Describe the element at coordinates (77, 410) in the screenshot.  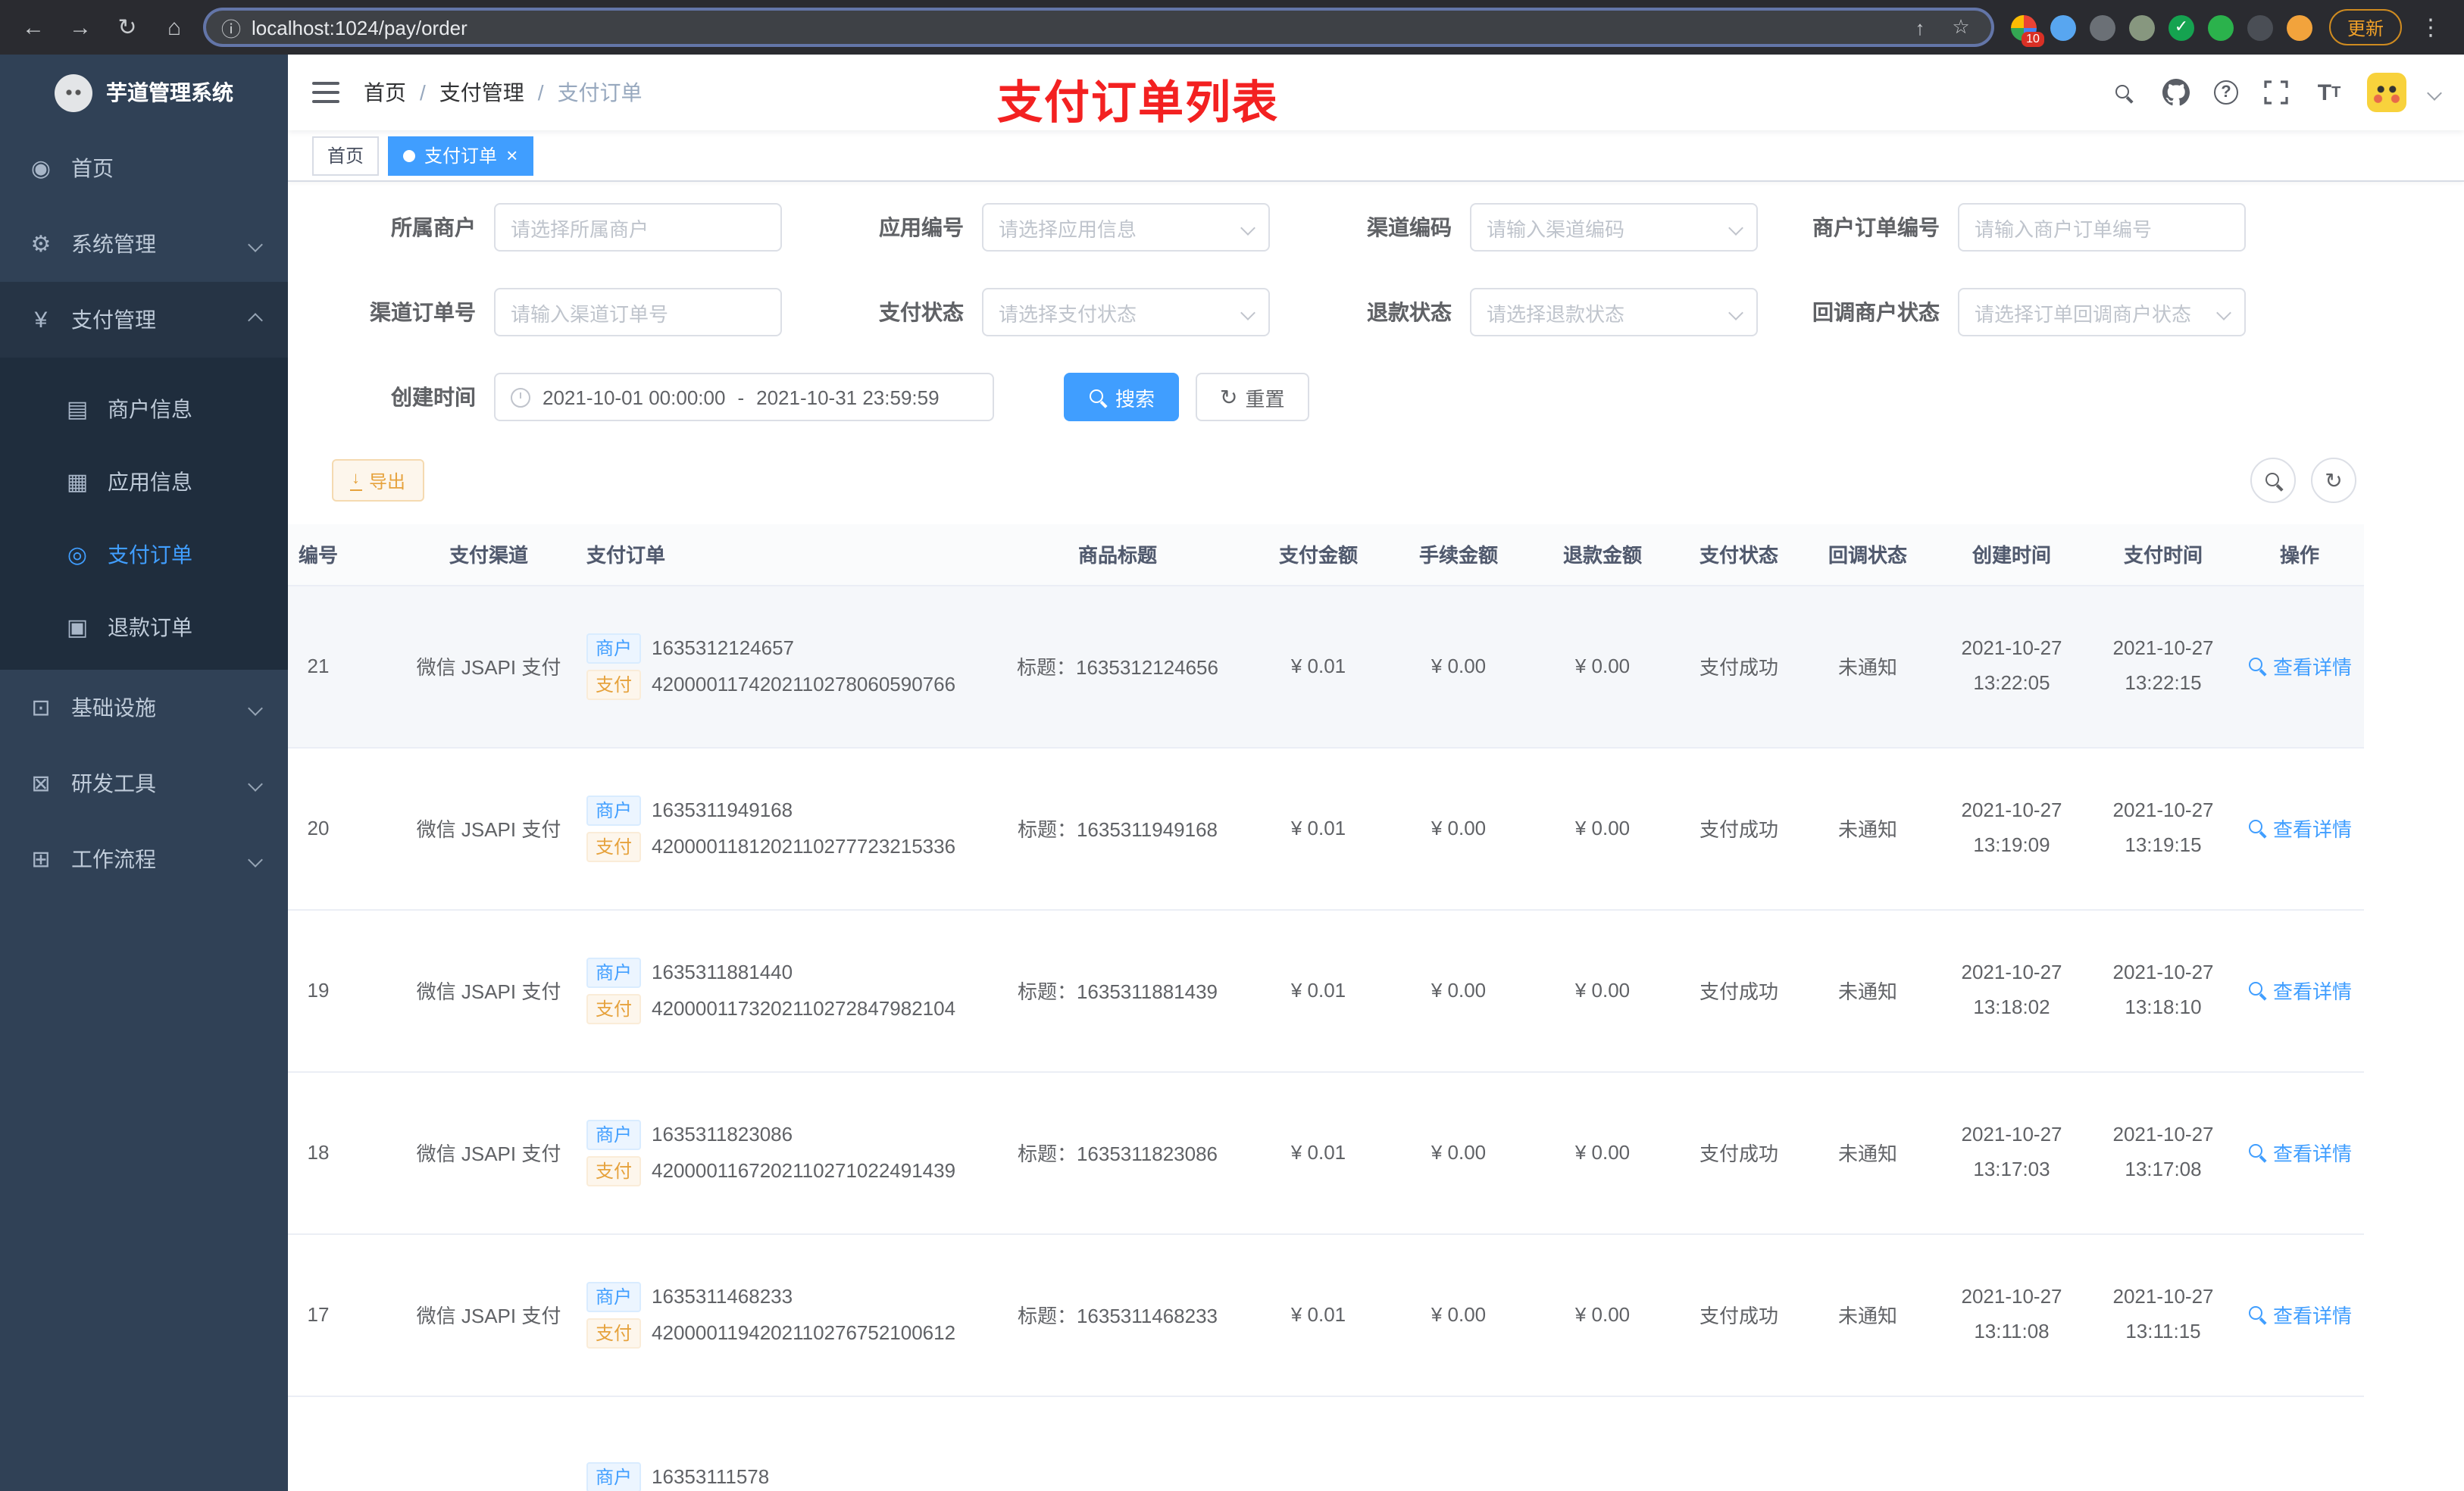
I see `merchant-card-icon: ▤` at that location.